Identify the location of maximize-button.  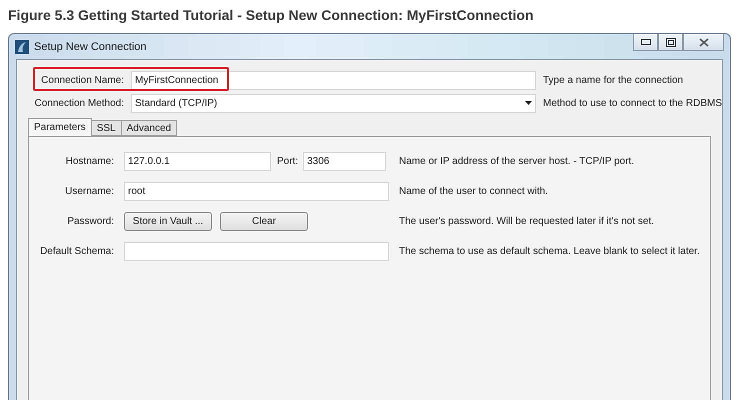
(670, 42).